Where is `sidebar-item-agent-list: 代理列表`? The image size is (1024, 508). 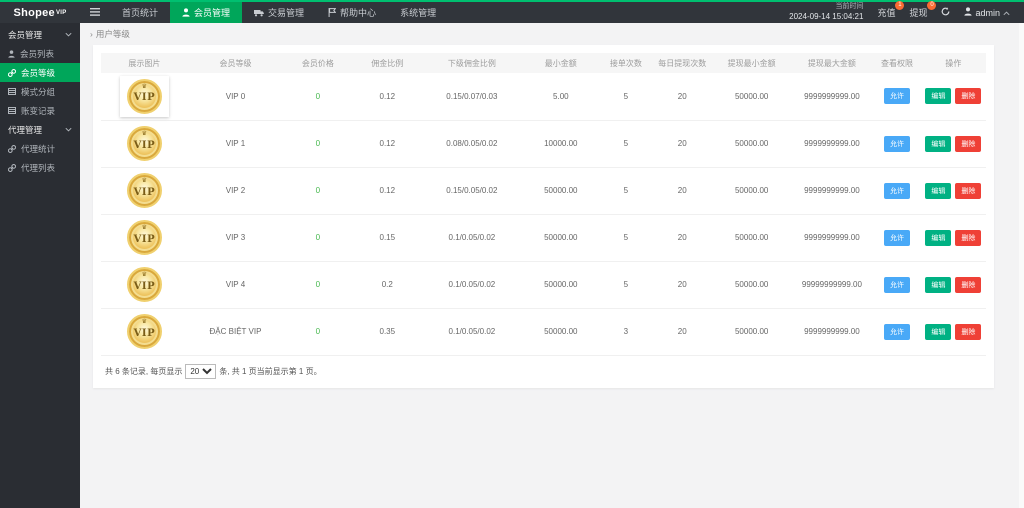 sidebar-item-agent-list: 代理列表 is located at coordinates (40, 167).